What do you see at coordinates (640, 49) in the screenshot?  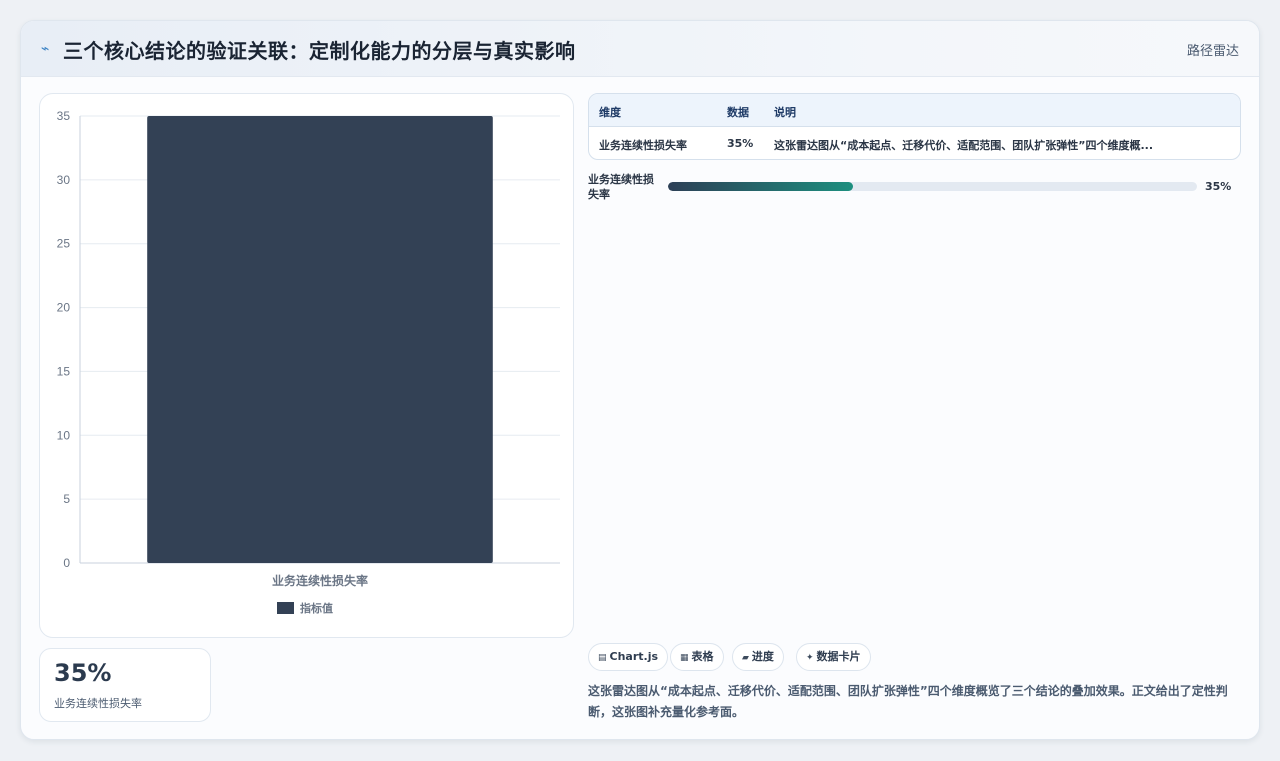 I see `card-header: ⌁ 三个核心结论的验证关联：定制化能力的分层与真实影响 路径雷达` at bounding box center [640, 49].